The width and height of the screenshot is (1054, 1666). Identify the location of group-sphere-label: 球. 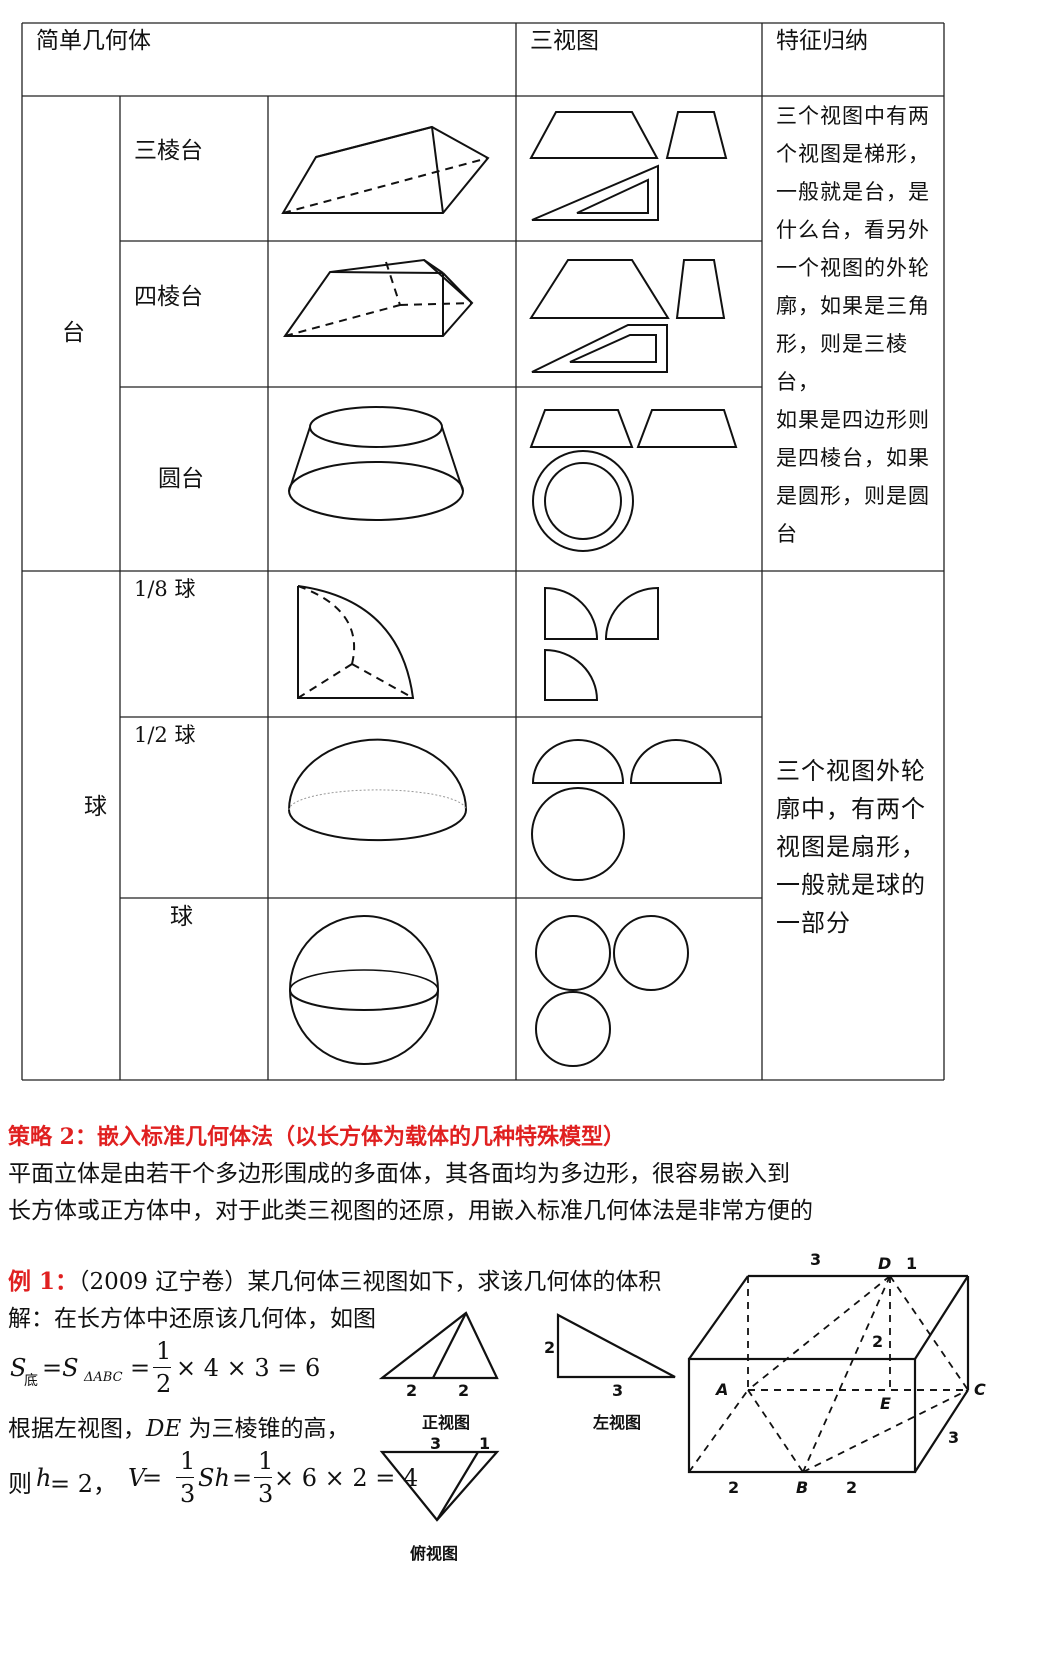
(95, 807).